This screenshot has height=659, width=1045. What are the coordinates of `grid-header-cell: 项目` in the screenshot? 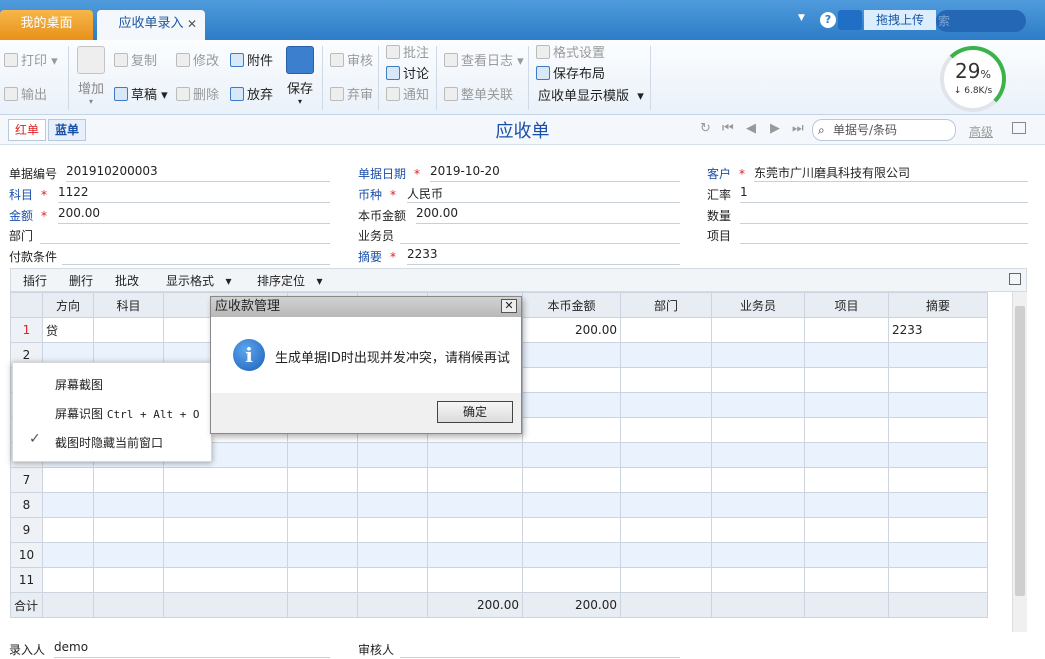 It's located at (846, 305).